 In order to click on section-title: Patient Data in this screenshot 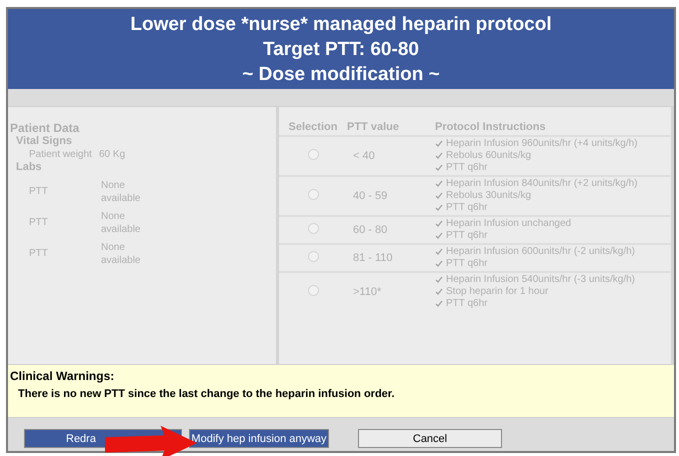, I will do `click(45, 128)`.